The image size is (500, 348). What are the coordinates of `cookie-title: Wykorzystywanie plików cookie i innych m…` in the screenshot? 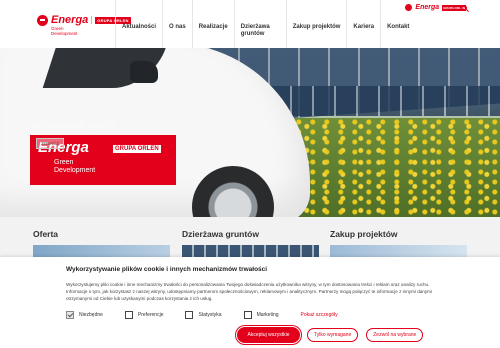 It's located at (167, 269).